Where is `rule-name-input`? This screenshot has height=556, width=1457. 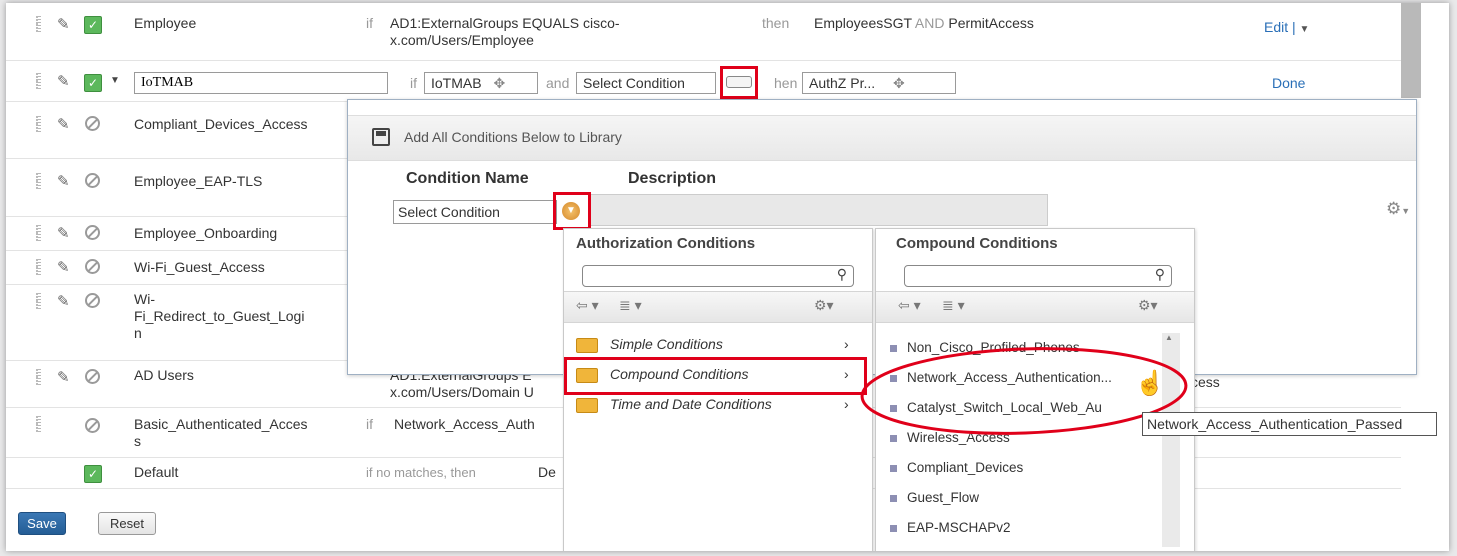
rule-name-input is located at coordinates (261, 83).